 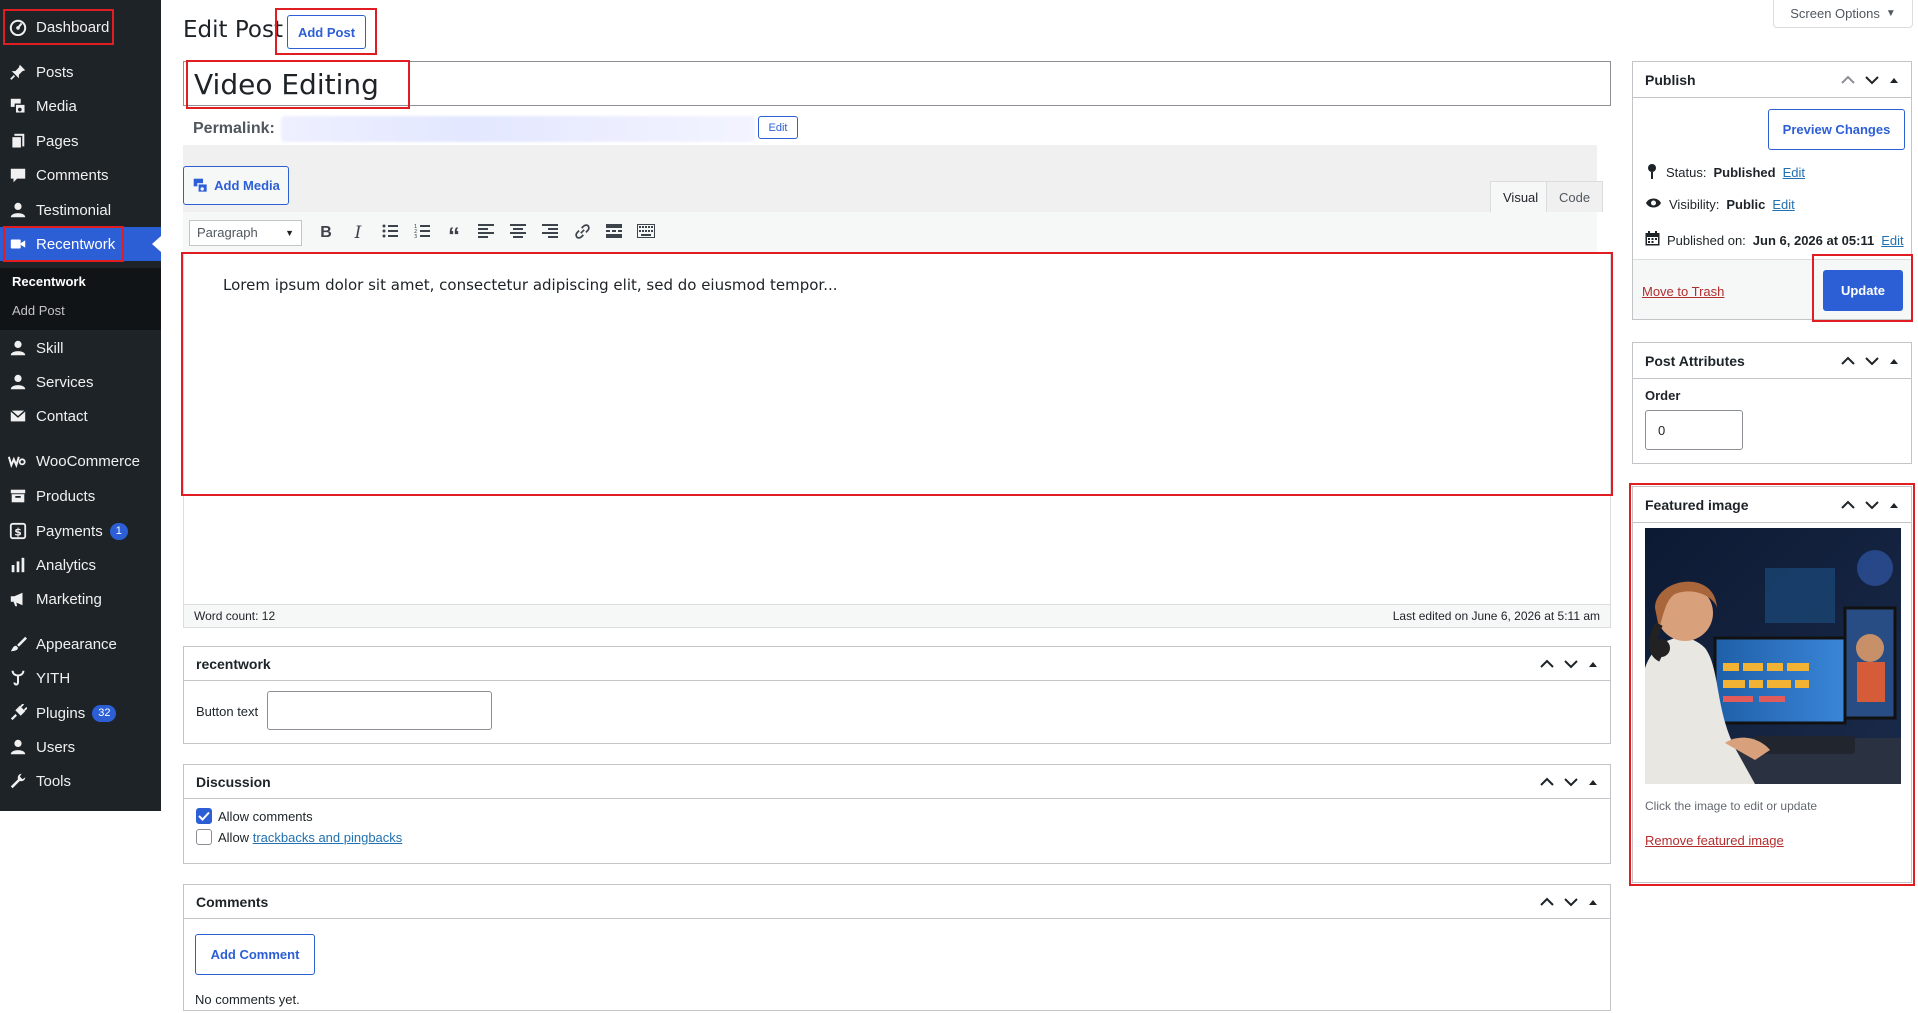 What do you see at coordinates (1683, 291) in the screenshot?
I see `move-to-trash-link: Move to Trash` at bounding box center [1683, 291].